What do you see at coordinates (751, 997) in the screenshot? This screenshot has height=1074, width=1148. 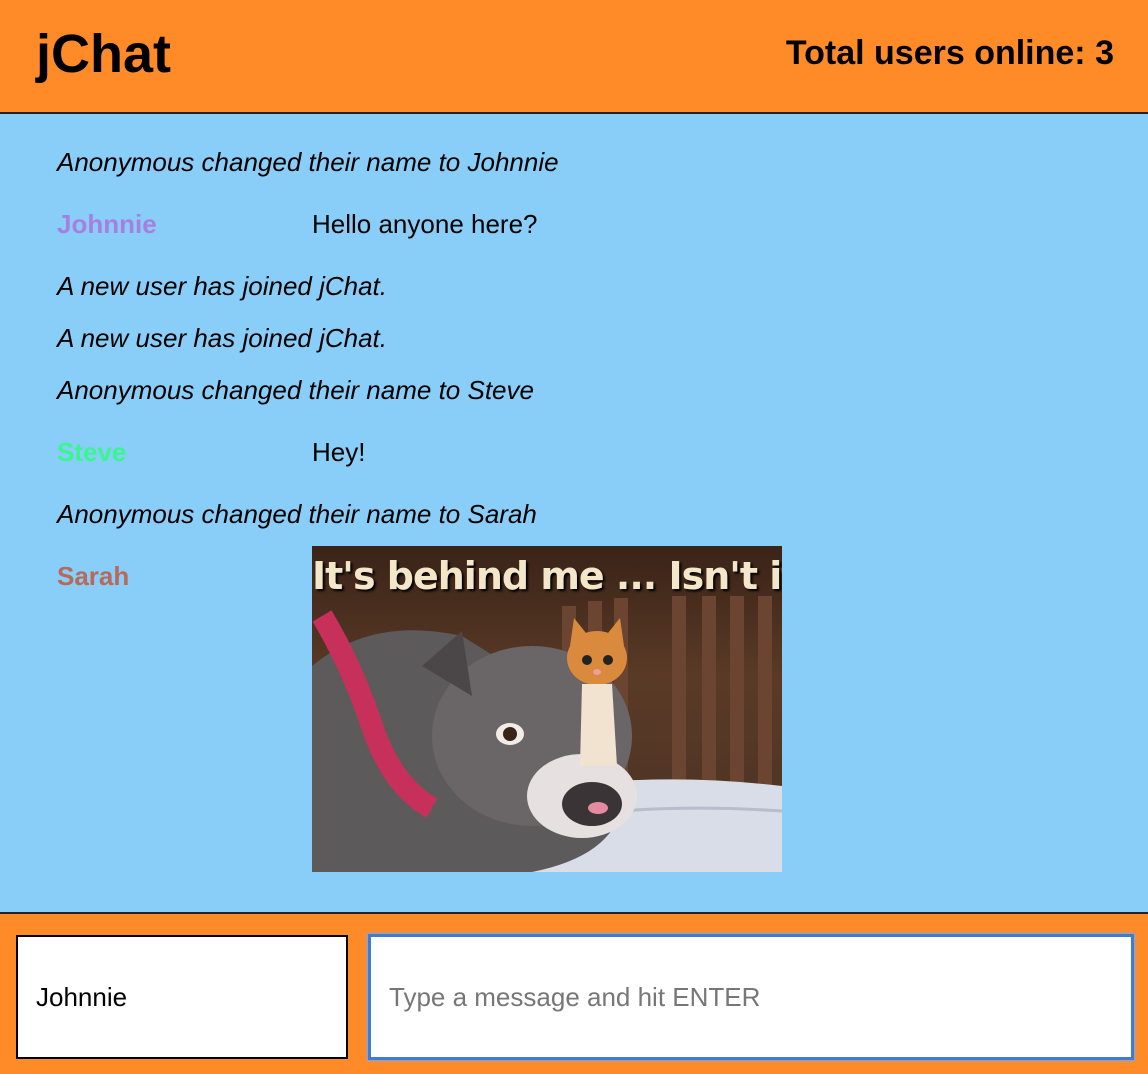 I see `message-input` at bounding box center [751, 997].